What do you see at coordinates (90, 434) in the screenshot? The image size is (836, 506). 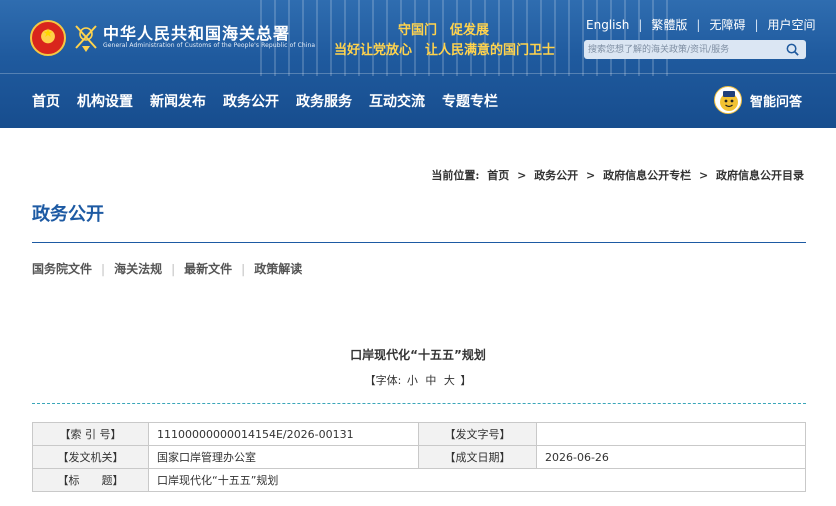 I see `index-number-label: 【索 引 号】` at bounding box center [90, 434].